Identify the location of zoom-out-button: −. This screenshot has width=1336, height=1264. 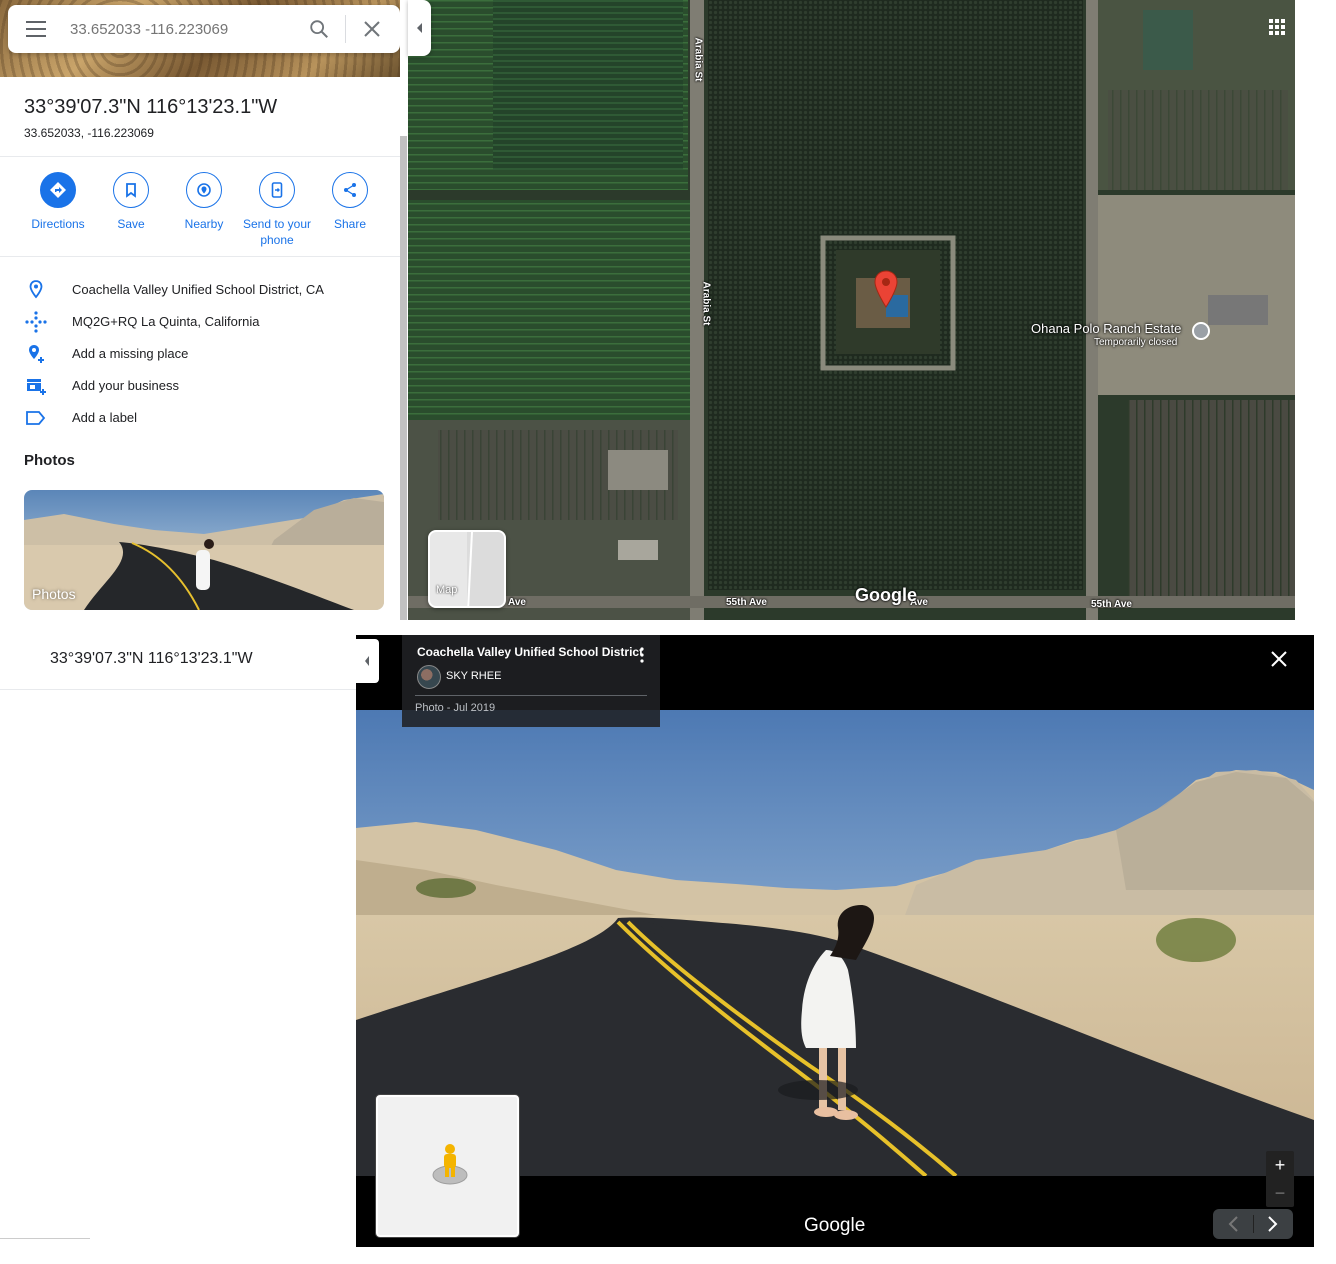
(1280, 1193).